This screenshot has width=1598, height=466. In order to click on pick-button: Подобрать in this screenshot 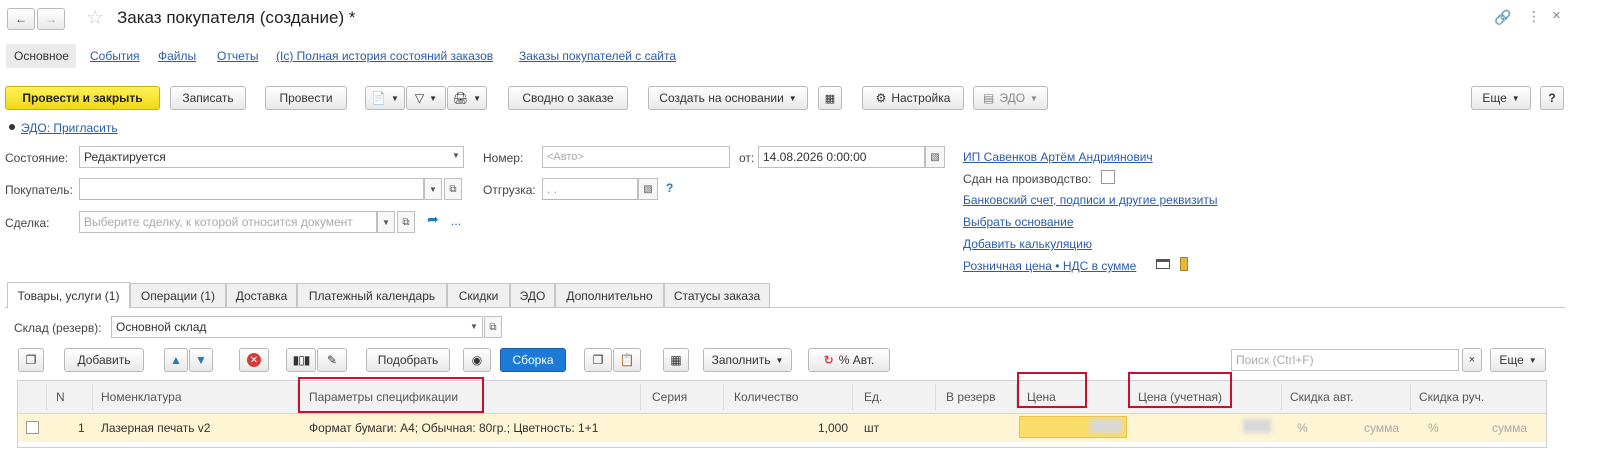, I will do `click(408, 360)`.